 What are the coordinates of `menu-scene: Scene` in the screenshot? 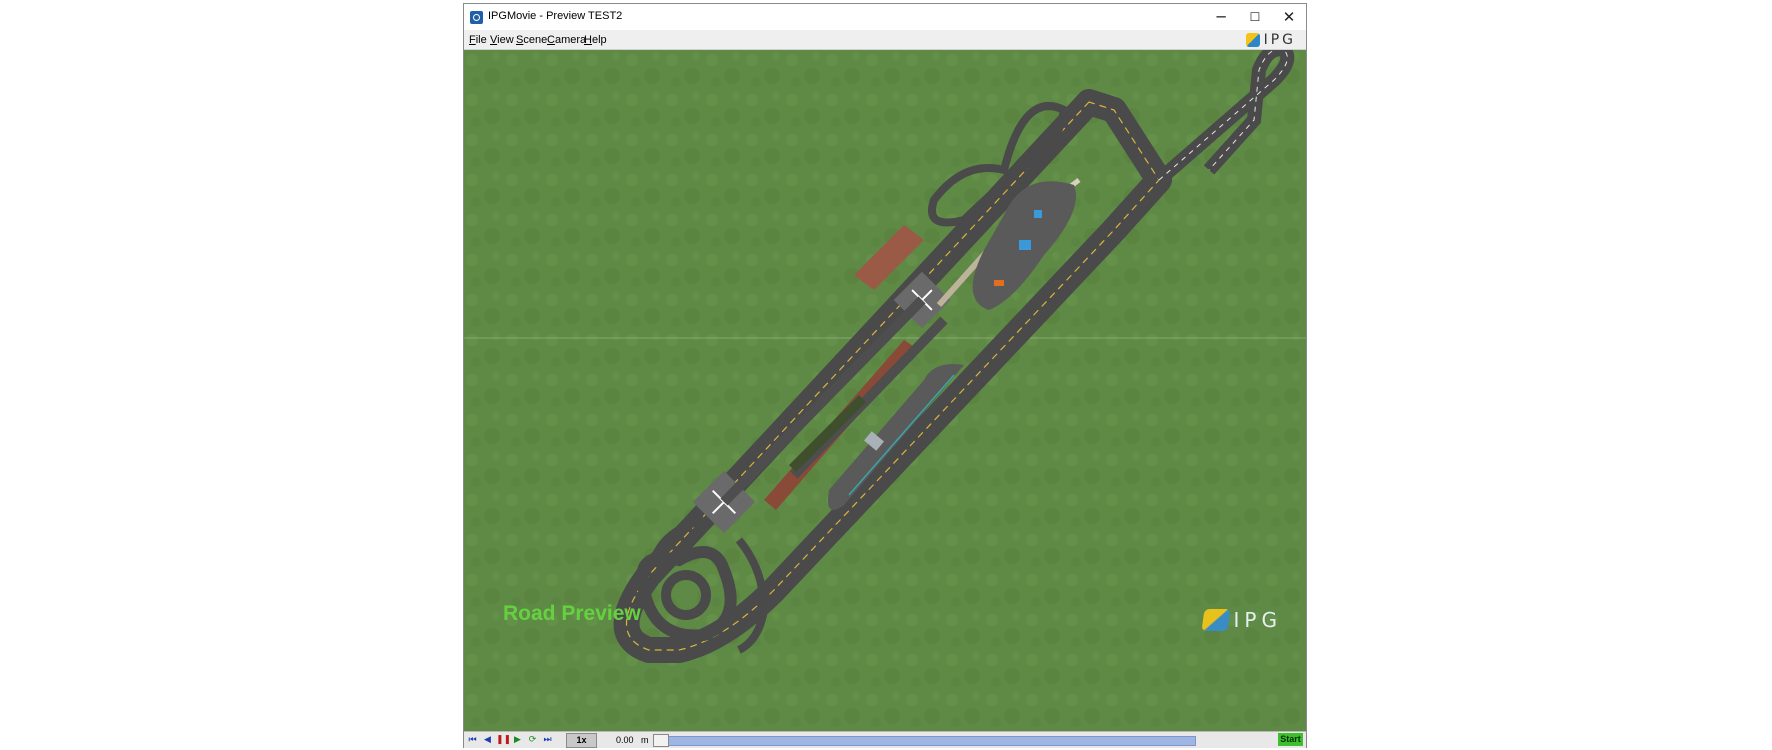 It's located at (531, 40).